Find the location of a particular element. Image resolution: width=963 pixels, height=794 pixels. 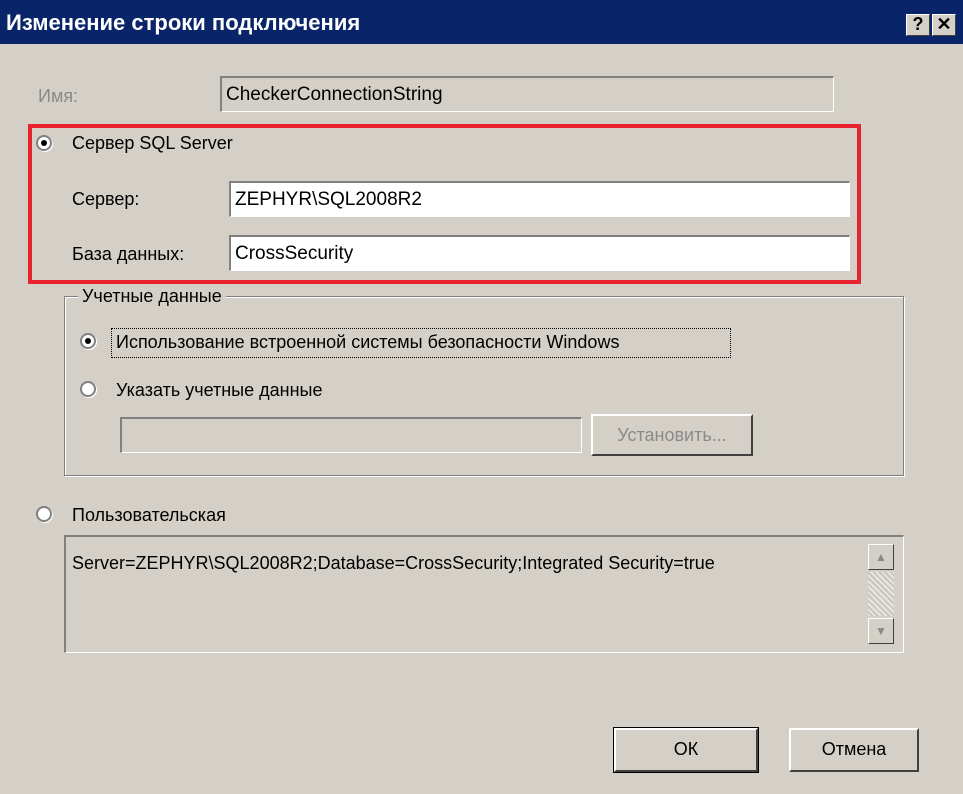

scroll-down-icon: ▼ is located at coordinates (881, 631).